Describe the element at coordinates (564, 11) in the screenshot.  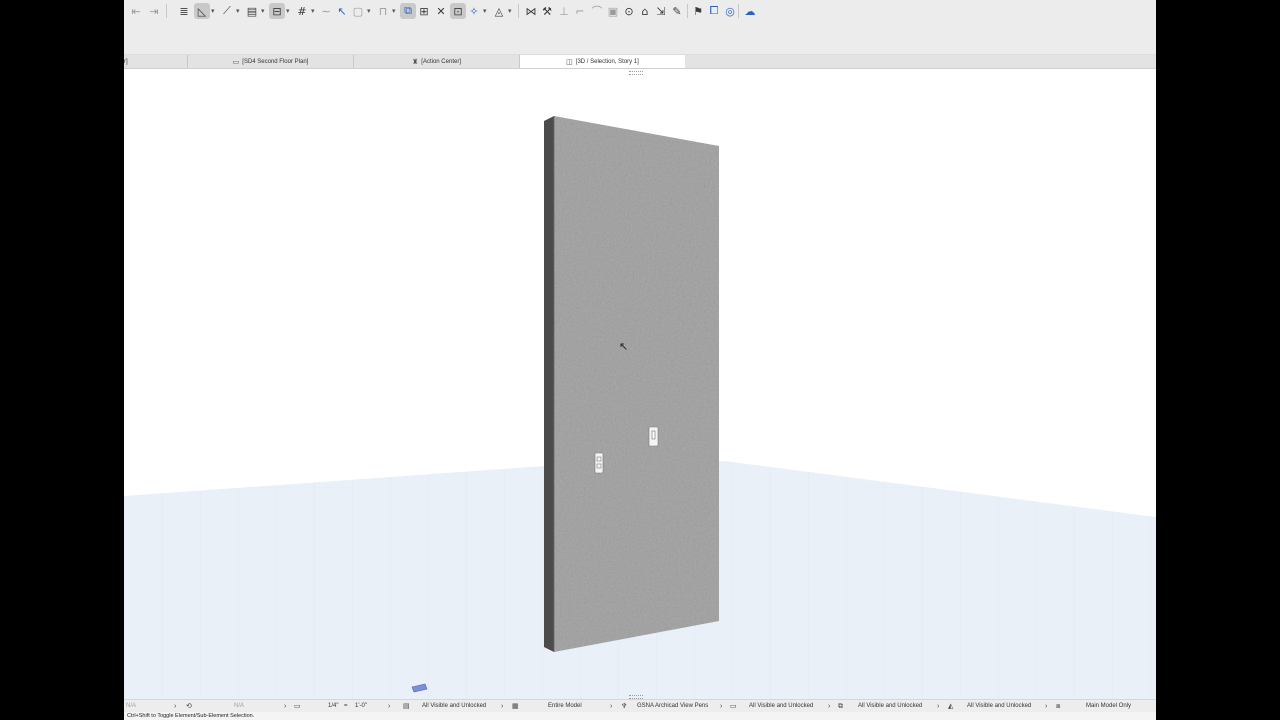
I see `rotate-icon: ⊥` at that location.